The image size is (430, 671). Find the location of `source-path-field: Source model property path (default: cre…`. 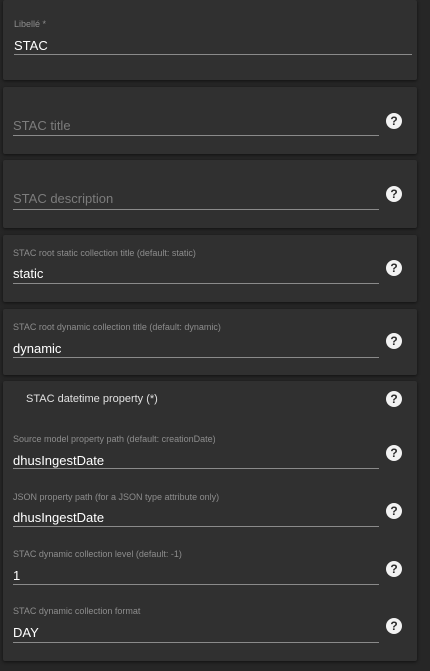

source-path-field: Source model property path (default: cre… is located at coordinates (196, 453).